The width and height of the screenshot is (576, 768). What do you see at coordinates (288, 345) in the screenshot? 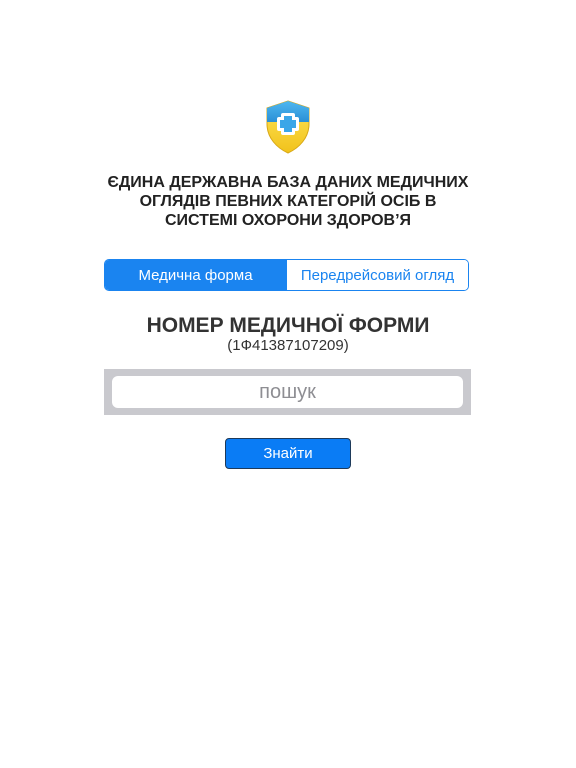
I see `form-number-example: (1Ф41387107209)` at bounding box center [288, 345].